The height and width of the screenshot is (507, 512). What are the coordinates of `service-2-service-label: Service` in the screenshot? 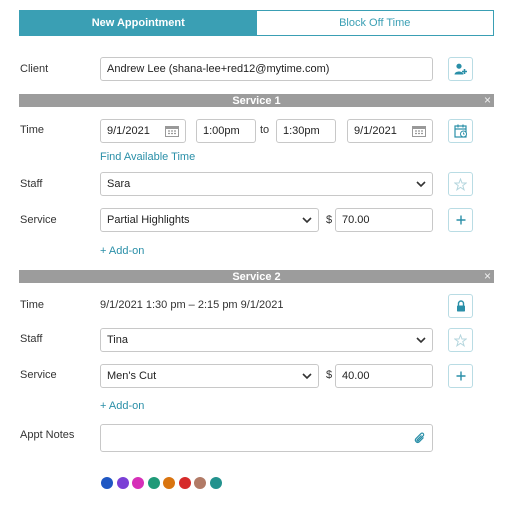 It's located at (38, 375).